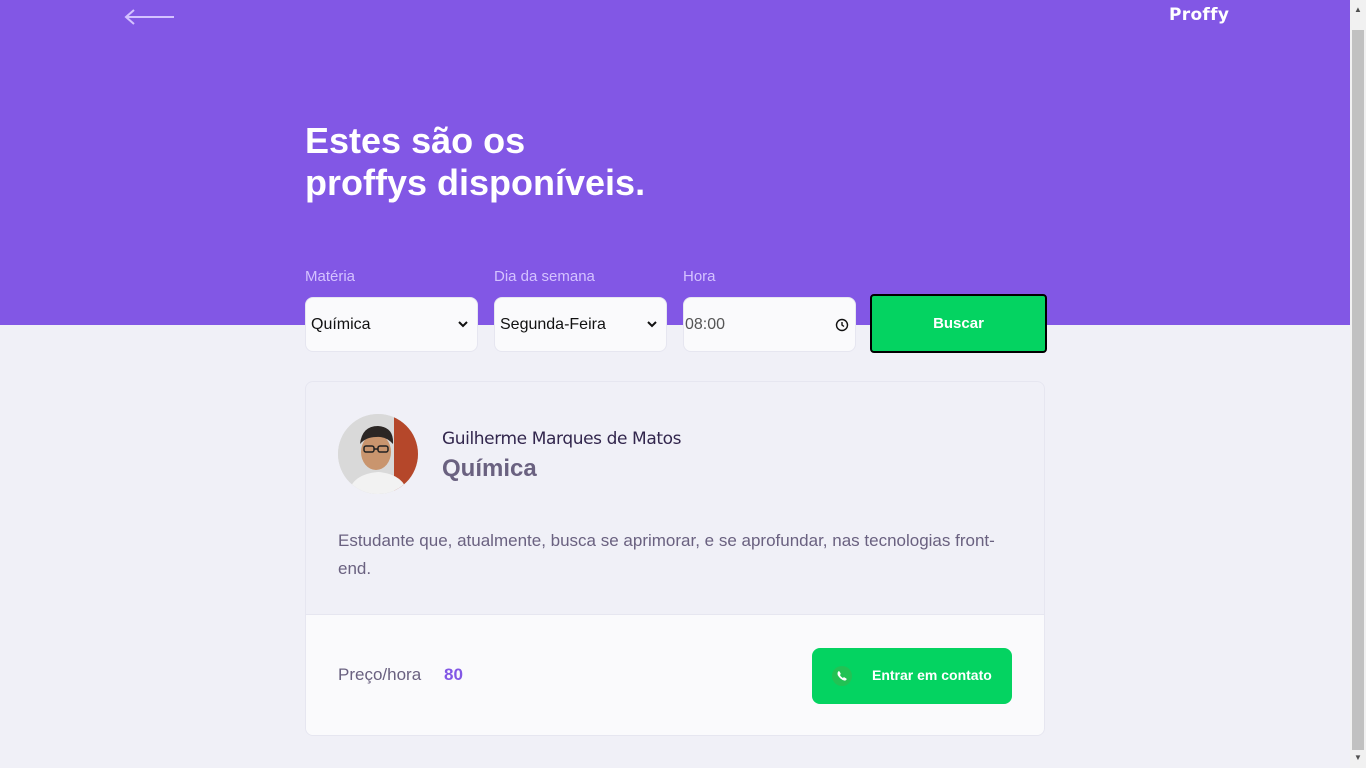 The image size is (1366, 768). What do you see at coordinates (1199, 15) in the screenshot?
I see `proffy-logo: Proffy` at bounding box center [1199, 15].